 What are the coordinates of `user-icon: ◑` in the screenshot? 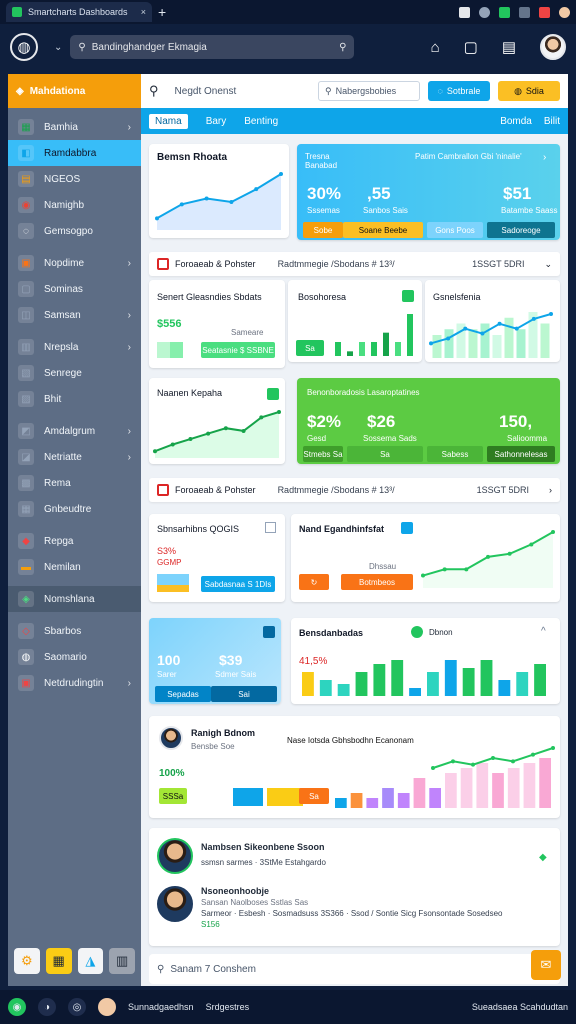 It's located at (47, 1007).